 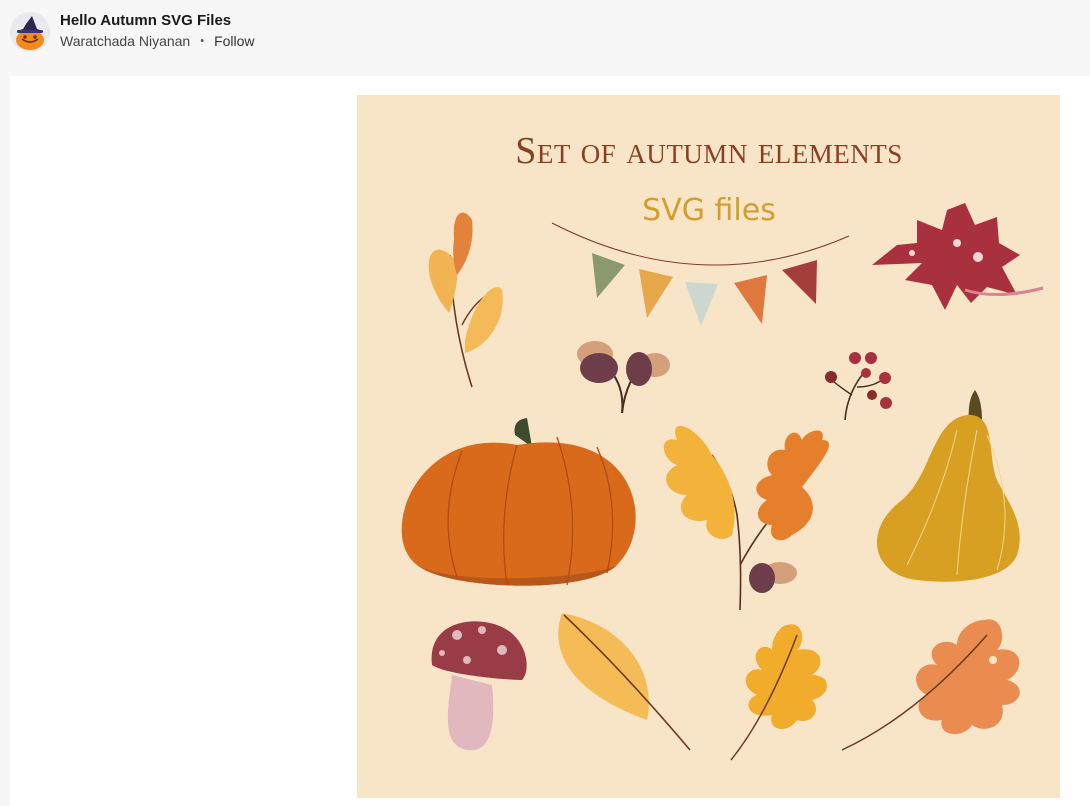 I want to click on pumpkin-avatar-icon, so click(x=30, y=32).